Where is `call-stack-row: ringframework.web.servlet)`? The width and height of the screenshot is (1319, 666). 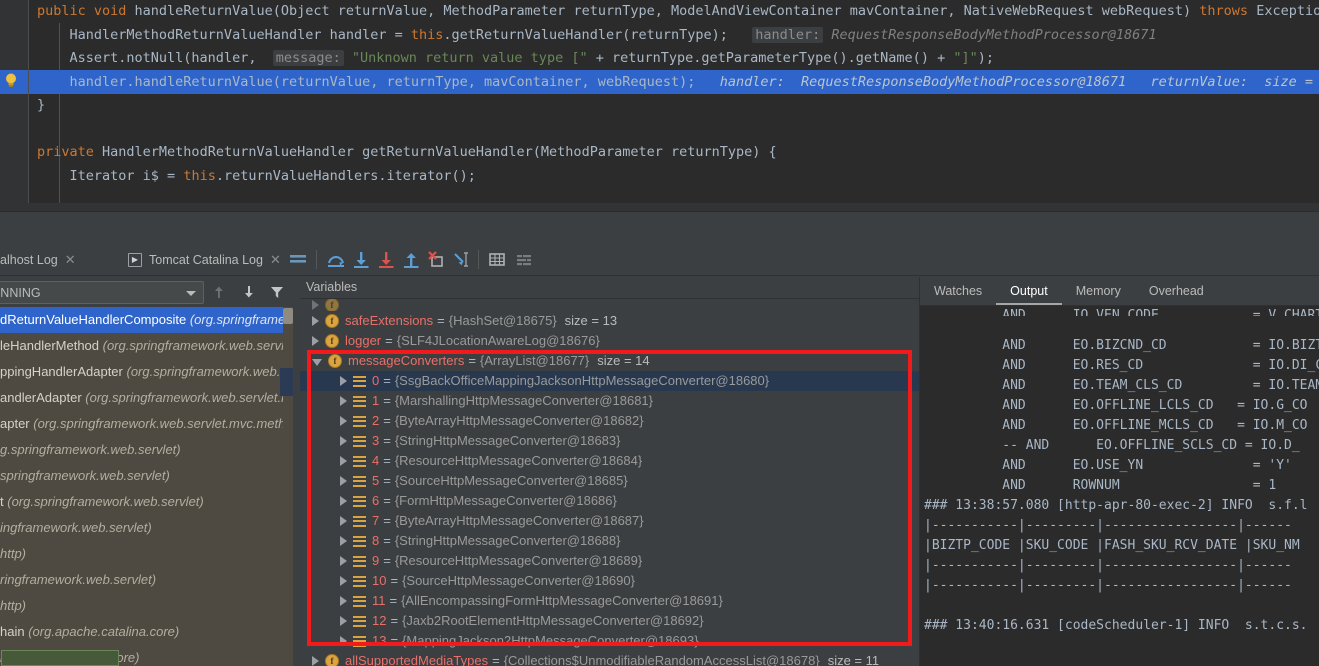
call-stack-row: ringframework.web.servlet) is located at coordinates (150, 580).